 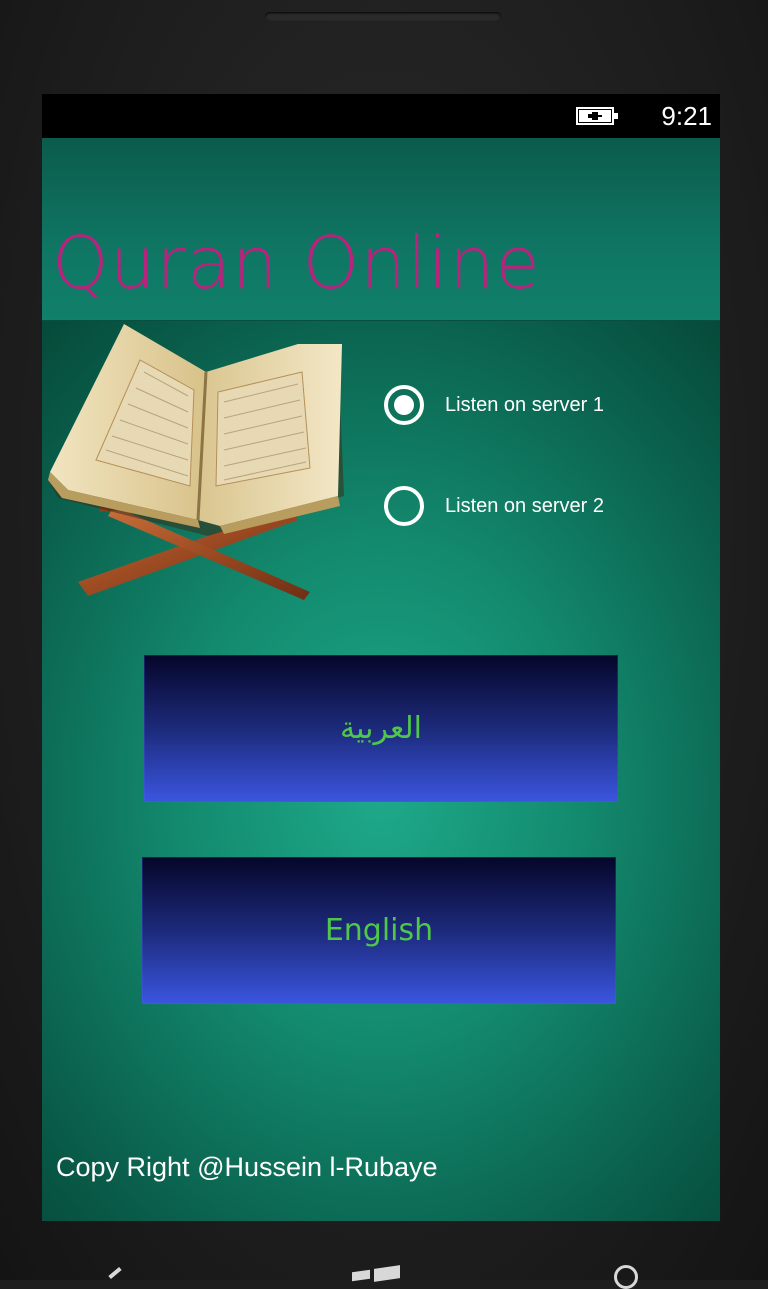 I want to click on status-bar: 9:21, so click(x=381, y=116).